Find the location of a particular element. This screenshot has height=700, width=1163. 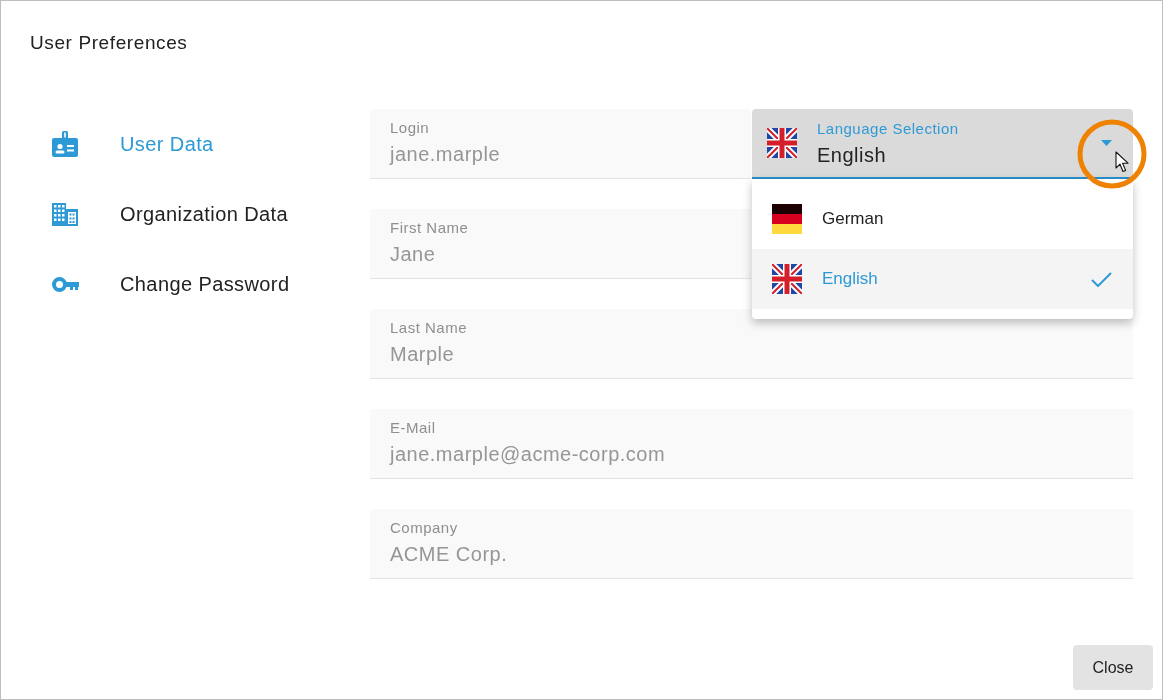

sidebar-item: Organization Data is located at coordinates (170, 214).